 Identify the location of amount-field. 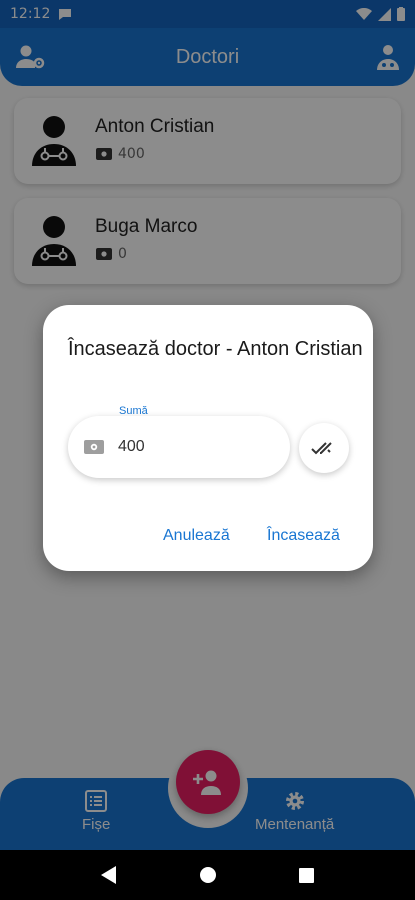
(179, 447).